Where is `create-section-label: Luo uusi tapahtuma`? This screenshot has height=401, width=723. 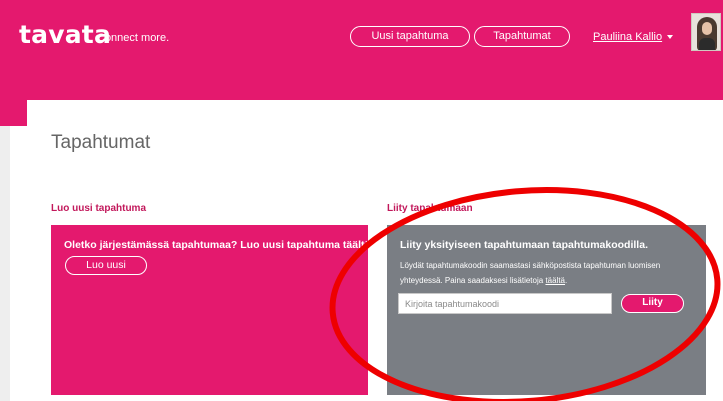
create-section-label: Luo uusi tapahtuma is located at coordinates (98, 208).